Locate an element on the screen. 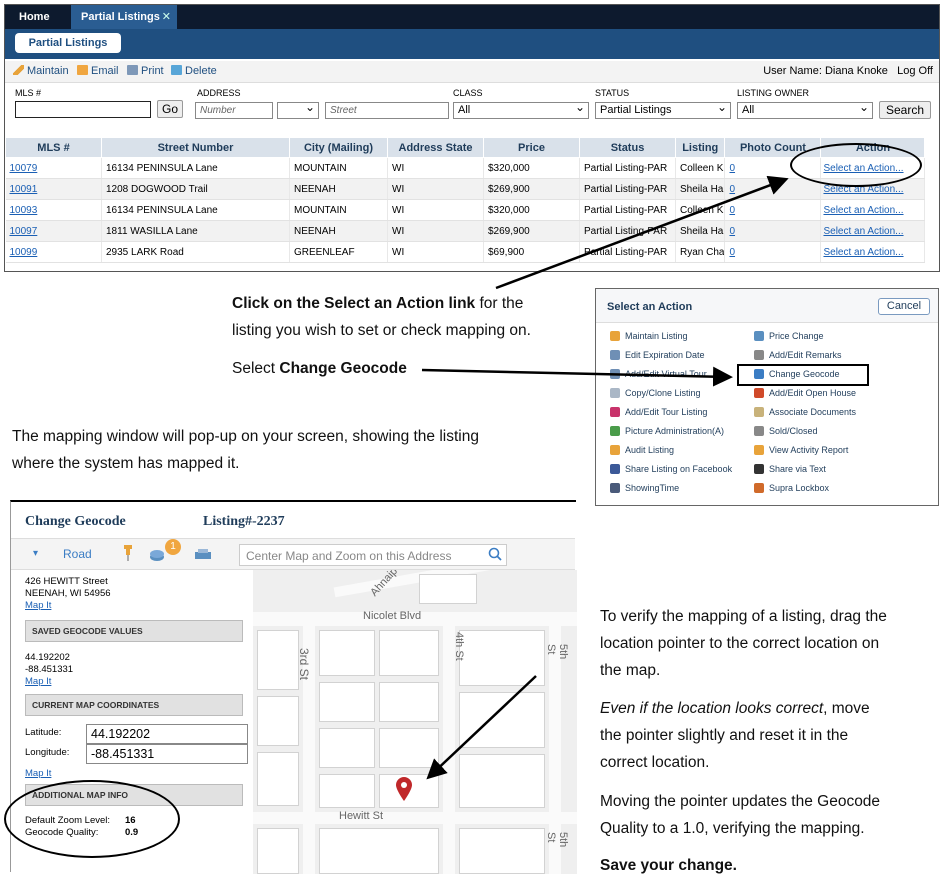 Image resolution: width=944 pixels, height=881 pixels. chevron-down-icon: ▾ is located at coordinates (35, 553).